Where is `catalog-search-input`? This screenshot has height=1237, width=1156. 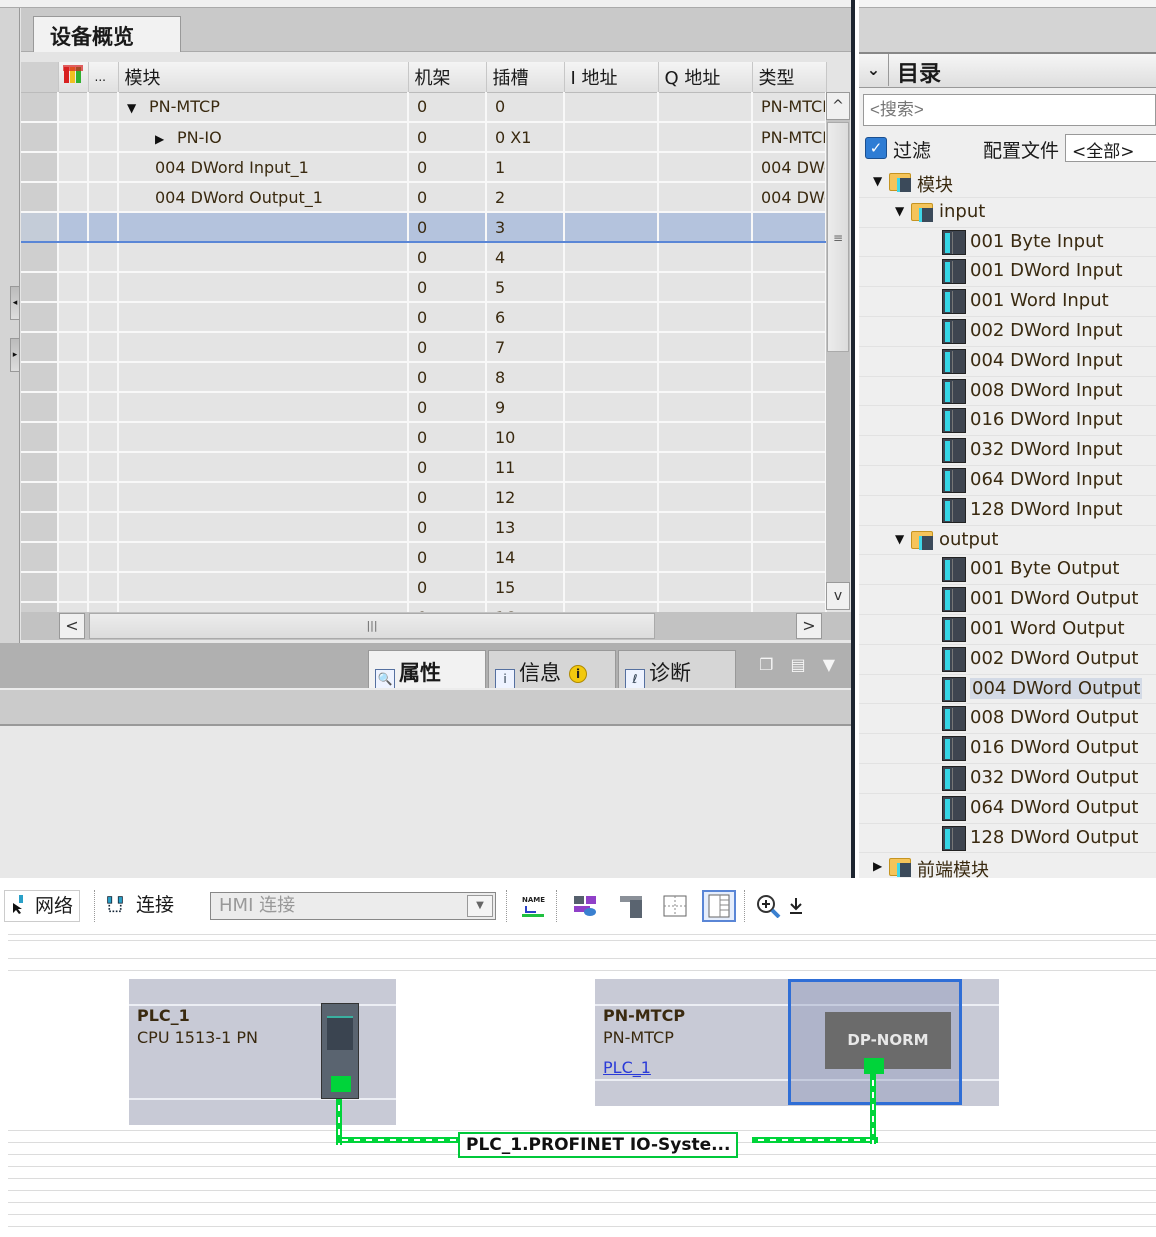 catalog-search-input is located at coordinates (1009, 110).